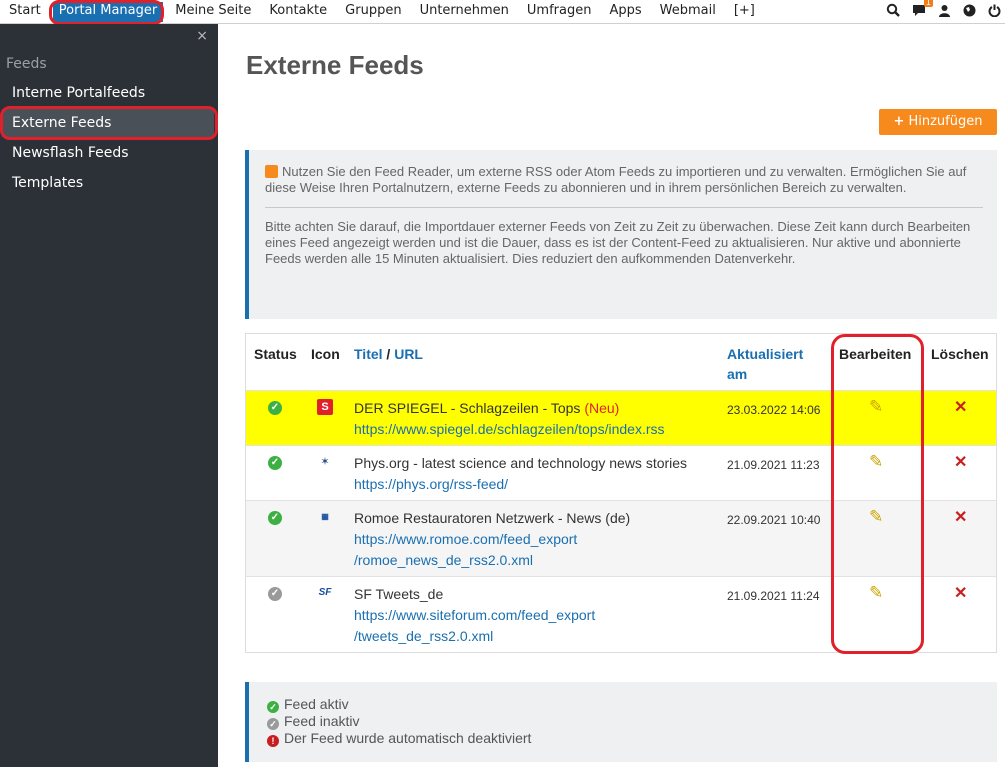  Describe the element at coordinates (373, 12) in the screenshot. I see `nav-gruppen: Gruppen` at that location.